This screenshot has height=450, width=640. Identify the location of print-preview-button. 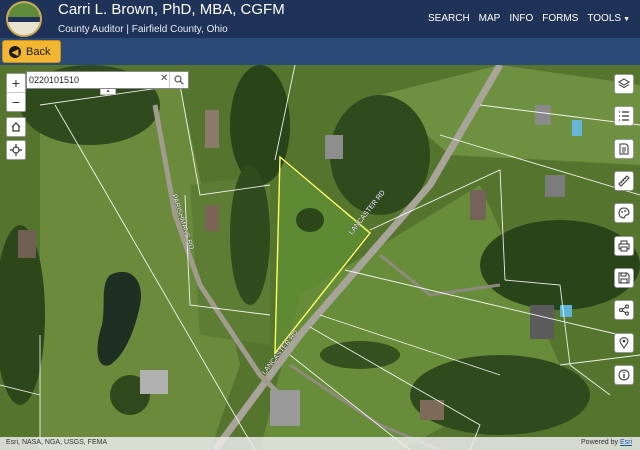
(624, 149).